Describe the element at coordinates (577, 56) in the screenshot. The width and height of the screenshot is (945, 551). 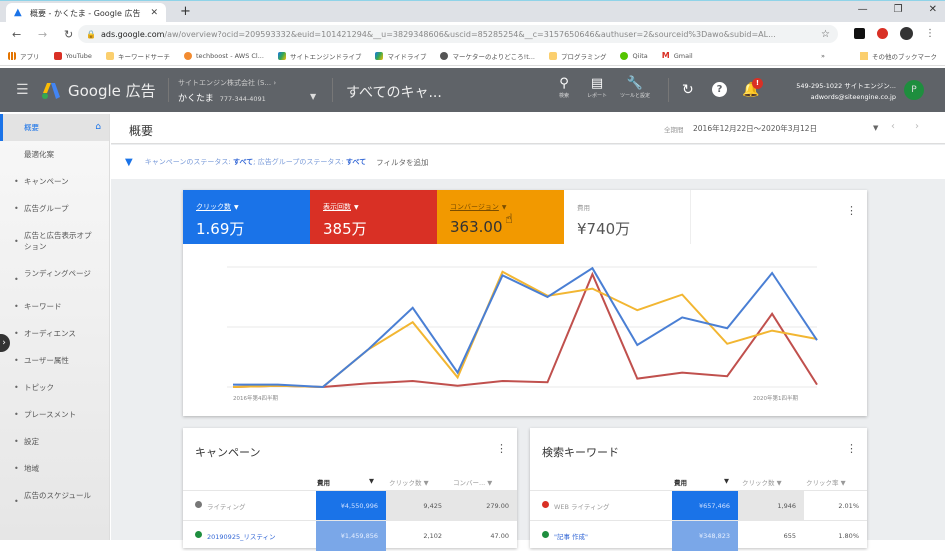
I see `bookmark-item: プログラミング` at that location.